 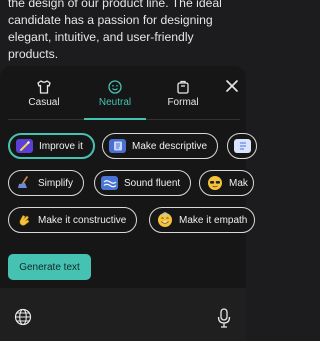 I want to click on smiley-icon, so click(x=115, y=87).